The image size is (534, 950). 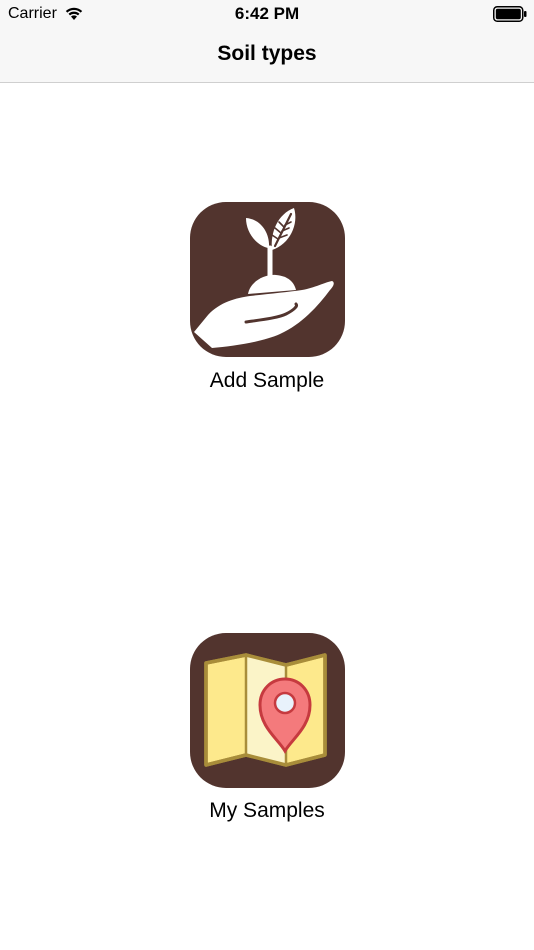 I want to click on battery-full-icon, so click(x=510, y=14).